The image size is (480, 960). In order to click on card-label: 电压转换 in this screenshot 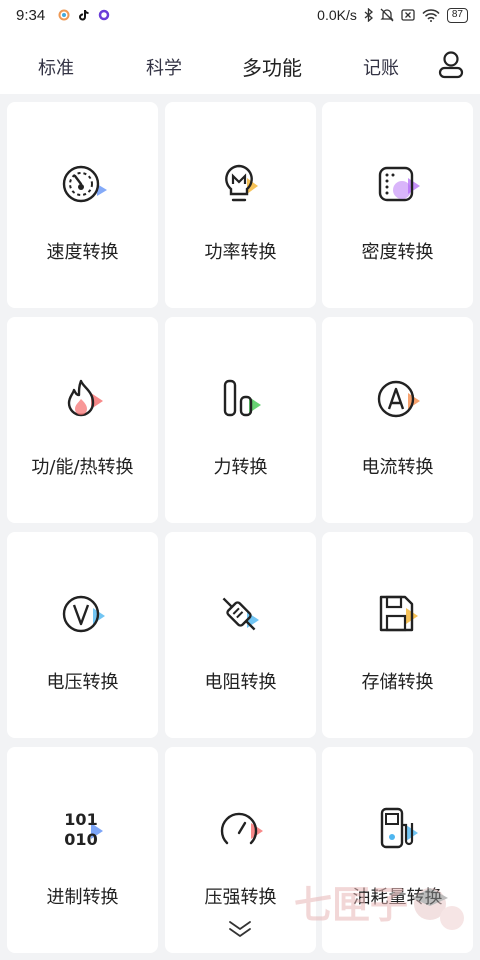, I will do `click(82, 682)`.